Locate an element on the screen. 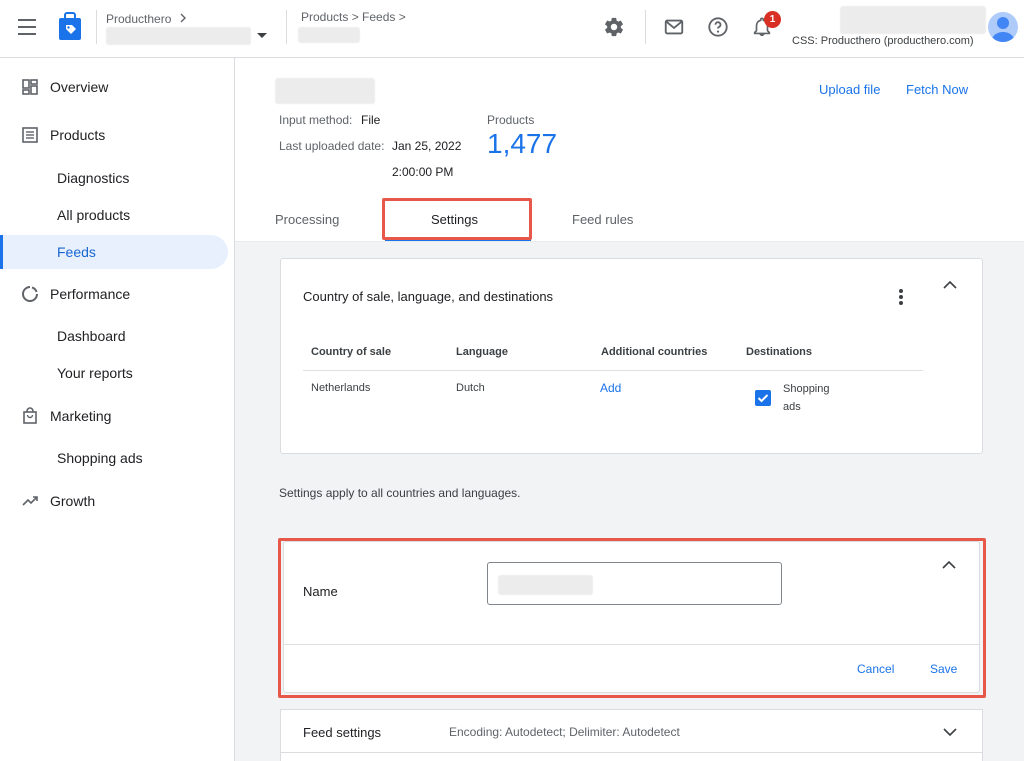  column-header-additional: Additional countries is located at coordinates (654, 352).